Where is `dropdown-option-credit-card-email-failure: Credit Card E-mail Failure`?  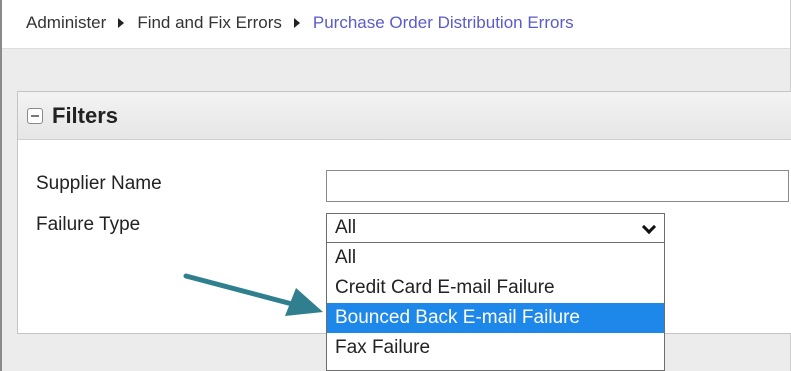
dropdown-option-credit-card-email-failure: Credit Card E-mail Failure is located at coordinates (495, 288).